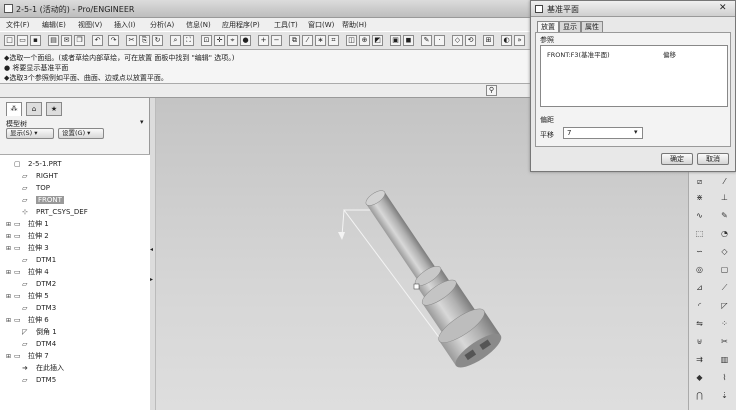 This screenshot has height=410, width=736. I want to click on menu-tools: 工具(T), so click(286, 25).